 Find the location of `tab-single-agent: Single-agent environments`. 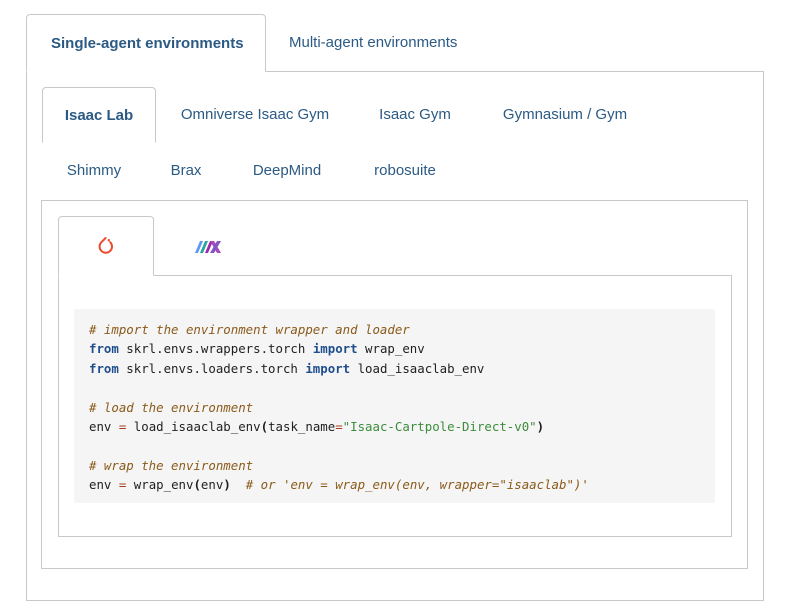

tab-single-agent: Single-agent environments is located at coordinates (146, 43).